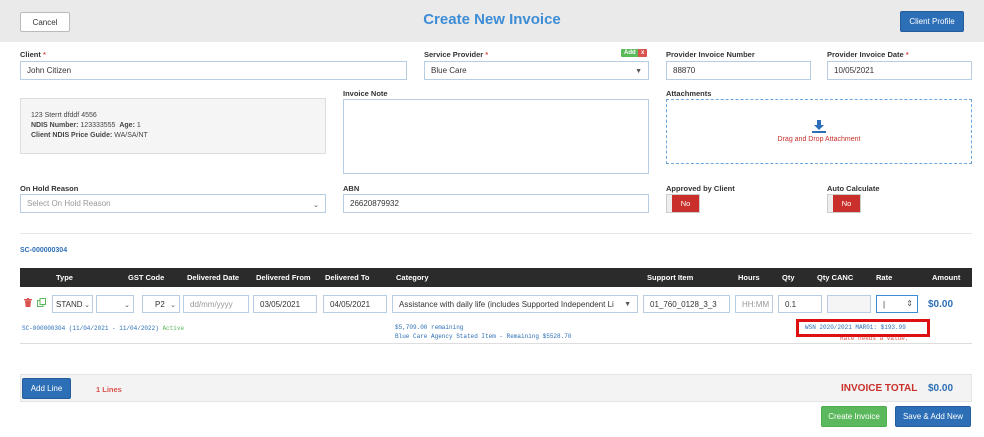 The image size is (984, 437). I want to click on col-category: Category, so click(412, 277).